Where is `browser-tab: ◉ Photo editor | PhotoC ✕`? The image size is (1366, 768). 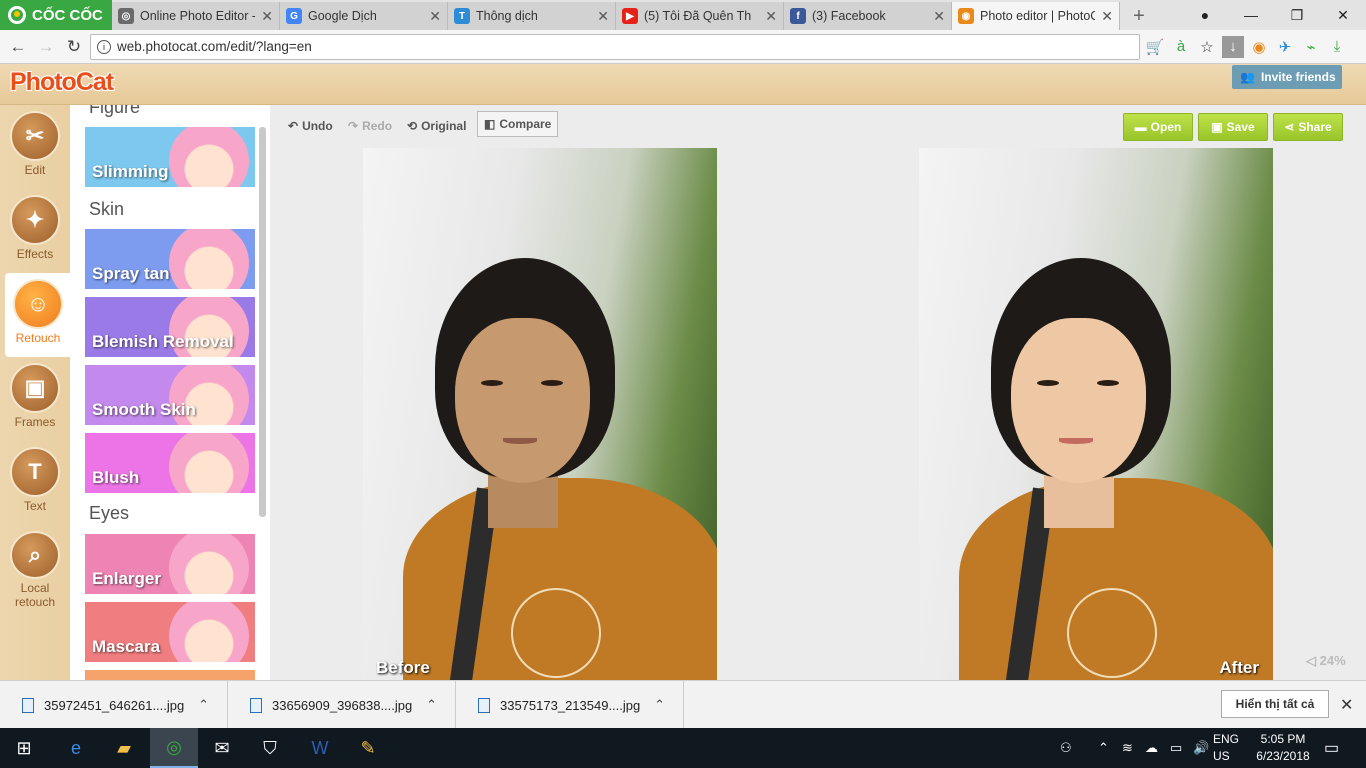 browser-tab: ◉ Photo editor | PhotoC ✕ is located at coordinates (1036, 16).